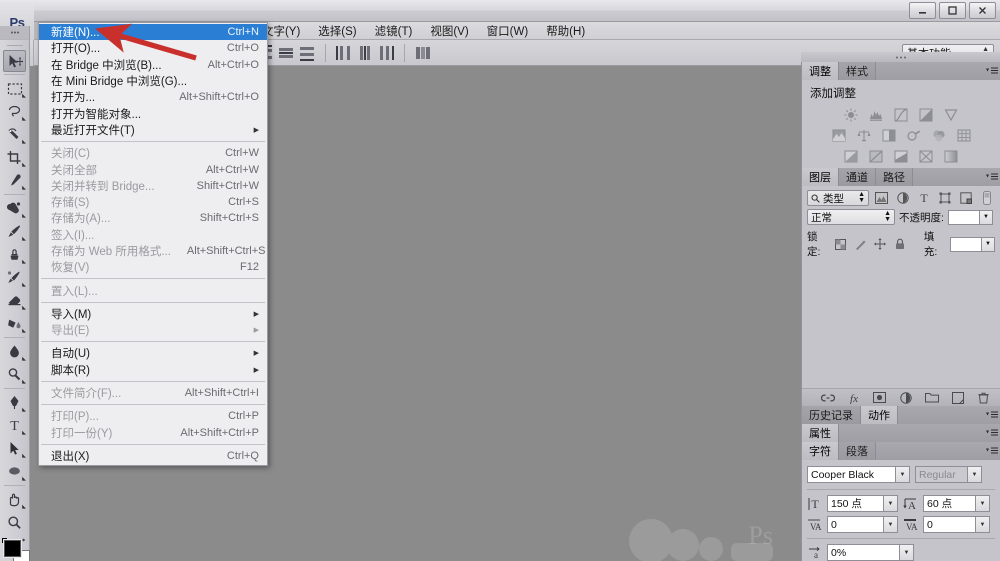 Image resolution: width=1000 pixels, height=561 pixels. What do you see at coordinates (423, 53) in the screenshot?
I see `auto-align-layers-icon` at bounding box center [423, 53].